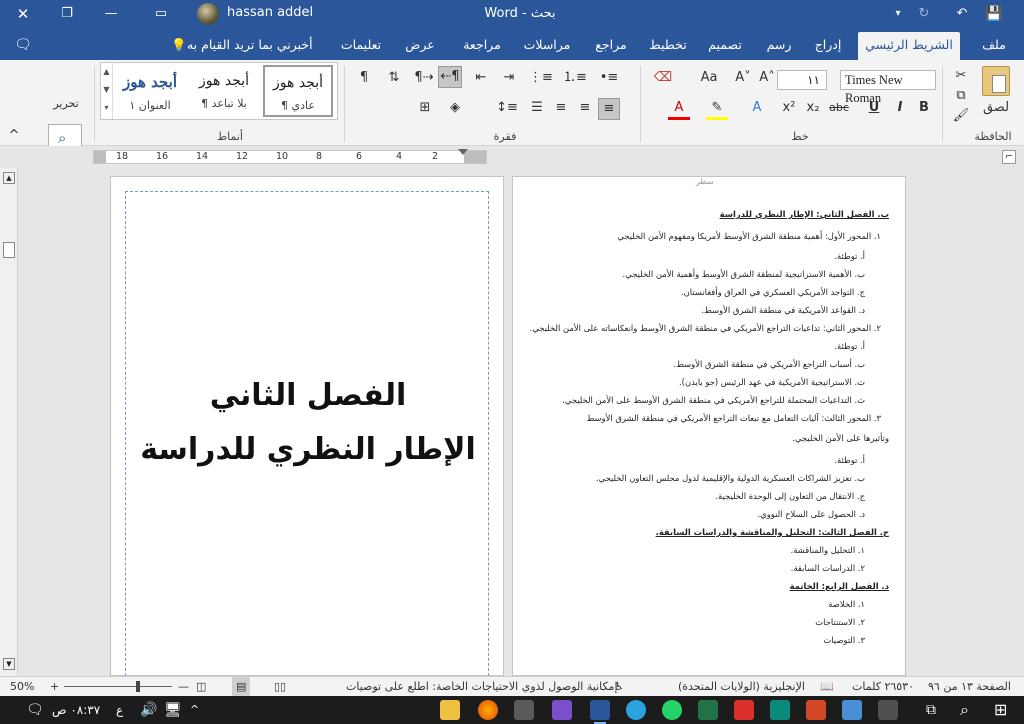  Describe the element at coordinates (66, 105) in the screenshot. I see `editing-label: تحرير` at that location.